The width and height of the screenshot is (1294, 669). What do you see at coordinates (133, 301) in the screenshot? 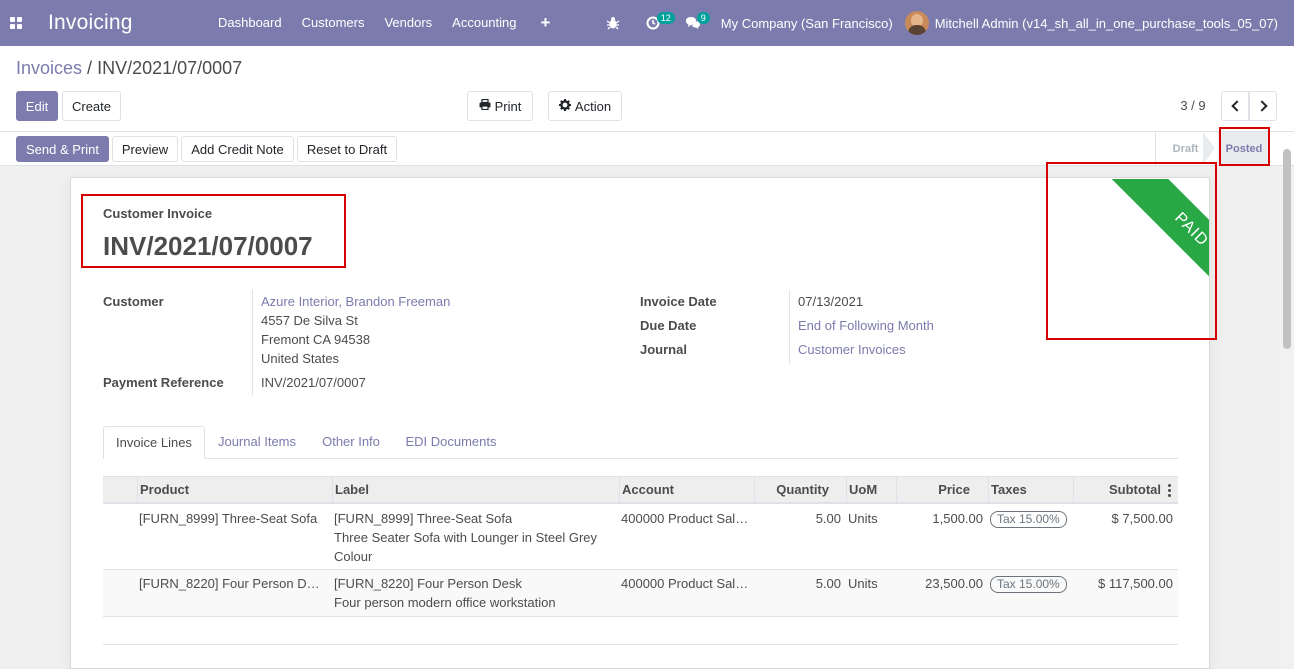
I see `customer-label: Customer` at bounding box center [133, 301].